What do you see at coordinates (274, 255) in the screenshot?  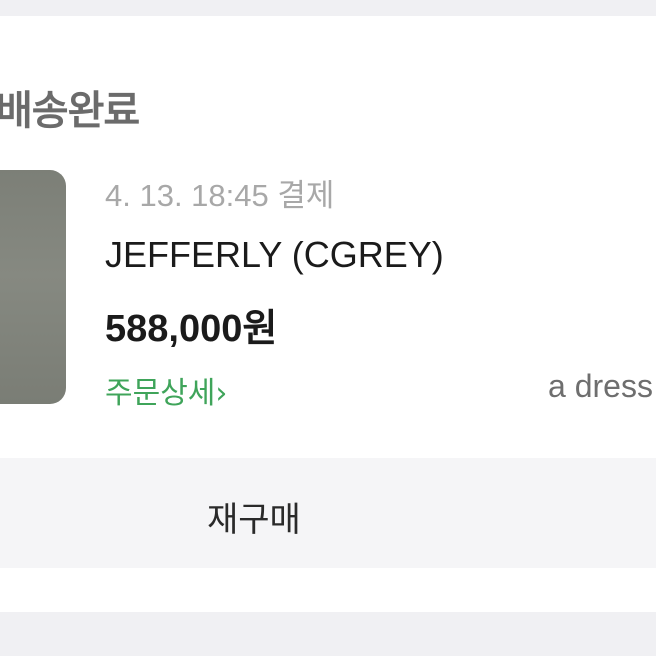 I see `product-name: JEFFERLY (CGREY)` at bounding box center [274, 255].